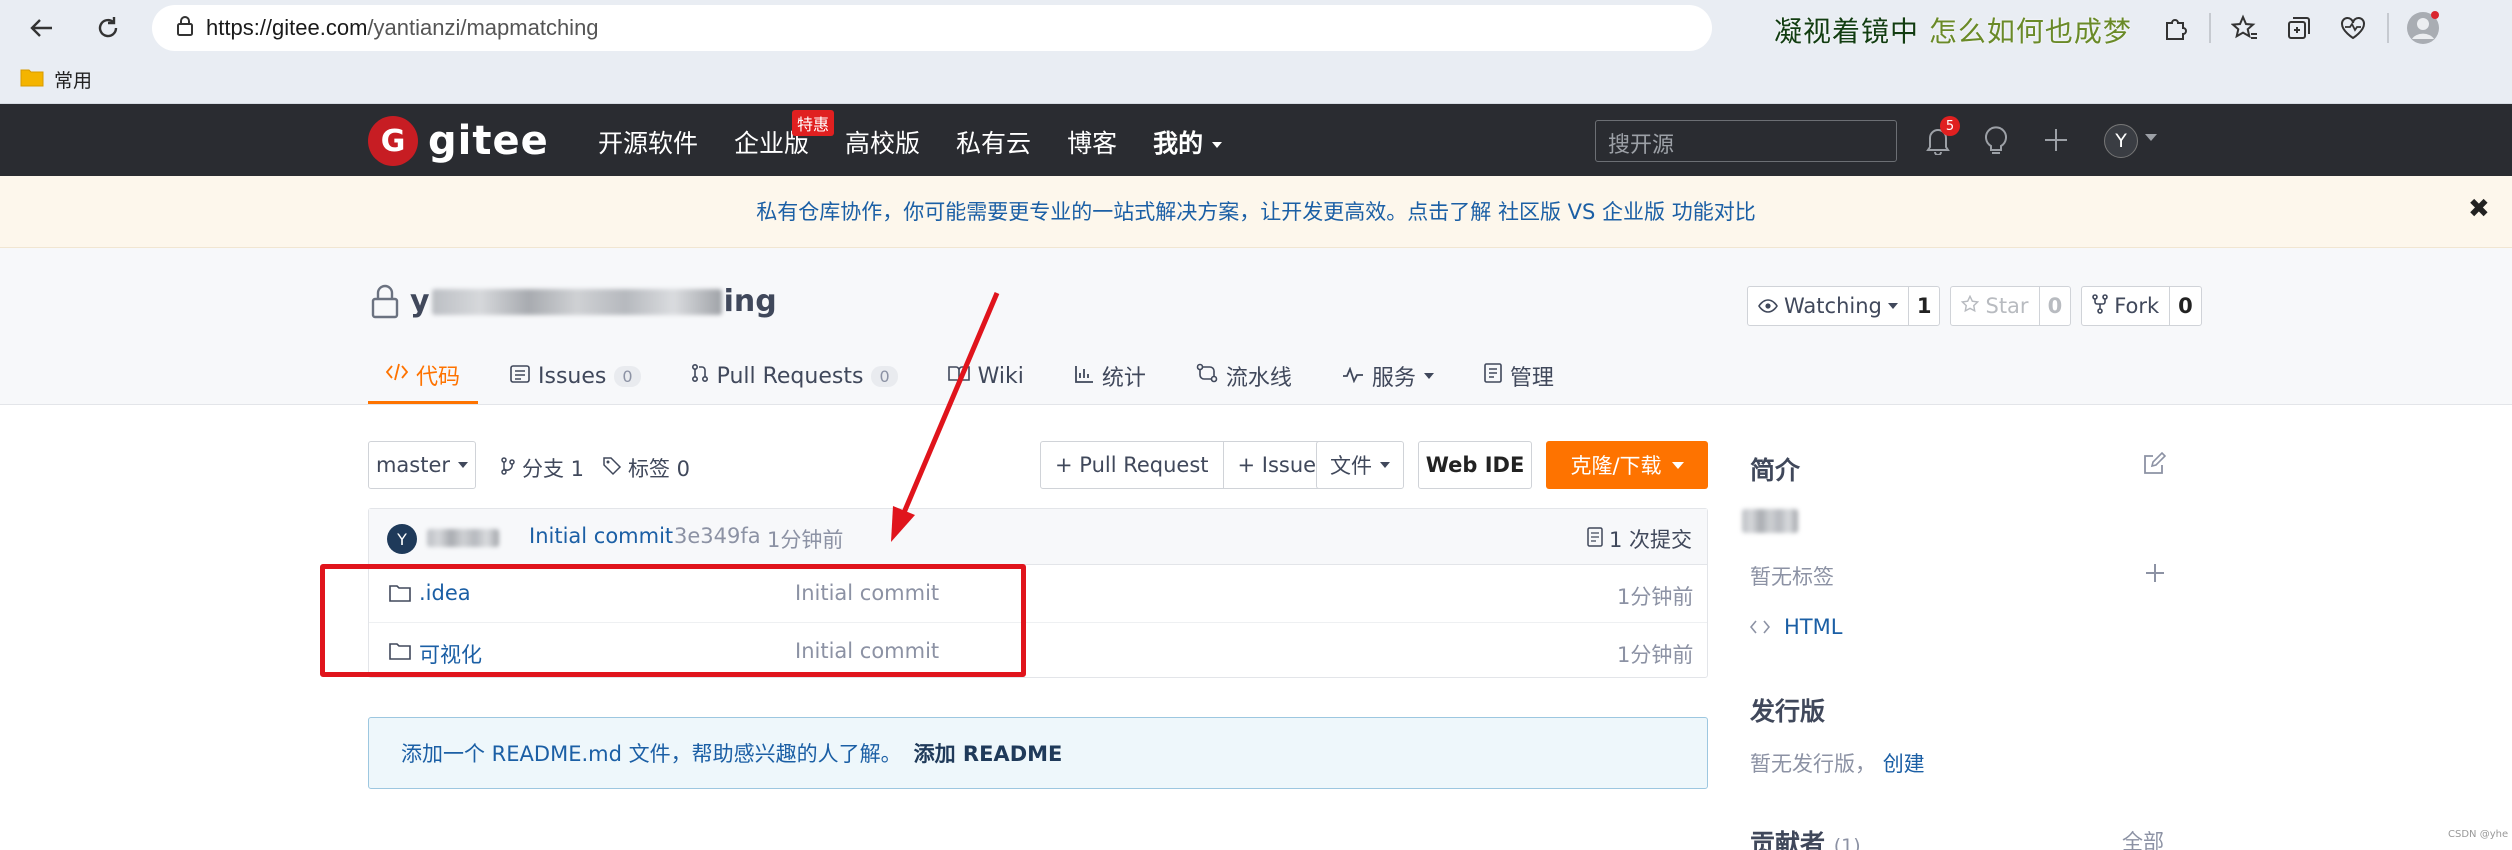  What do you see at coordinates (1970, 306) in the screenshot?
I see `star-icon` at bounding box center [1970, 306].